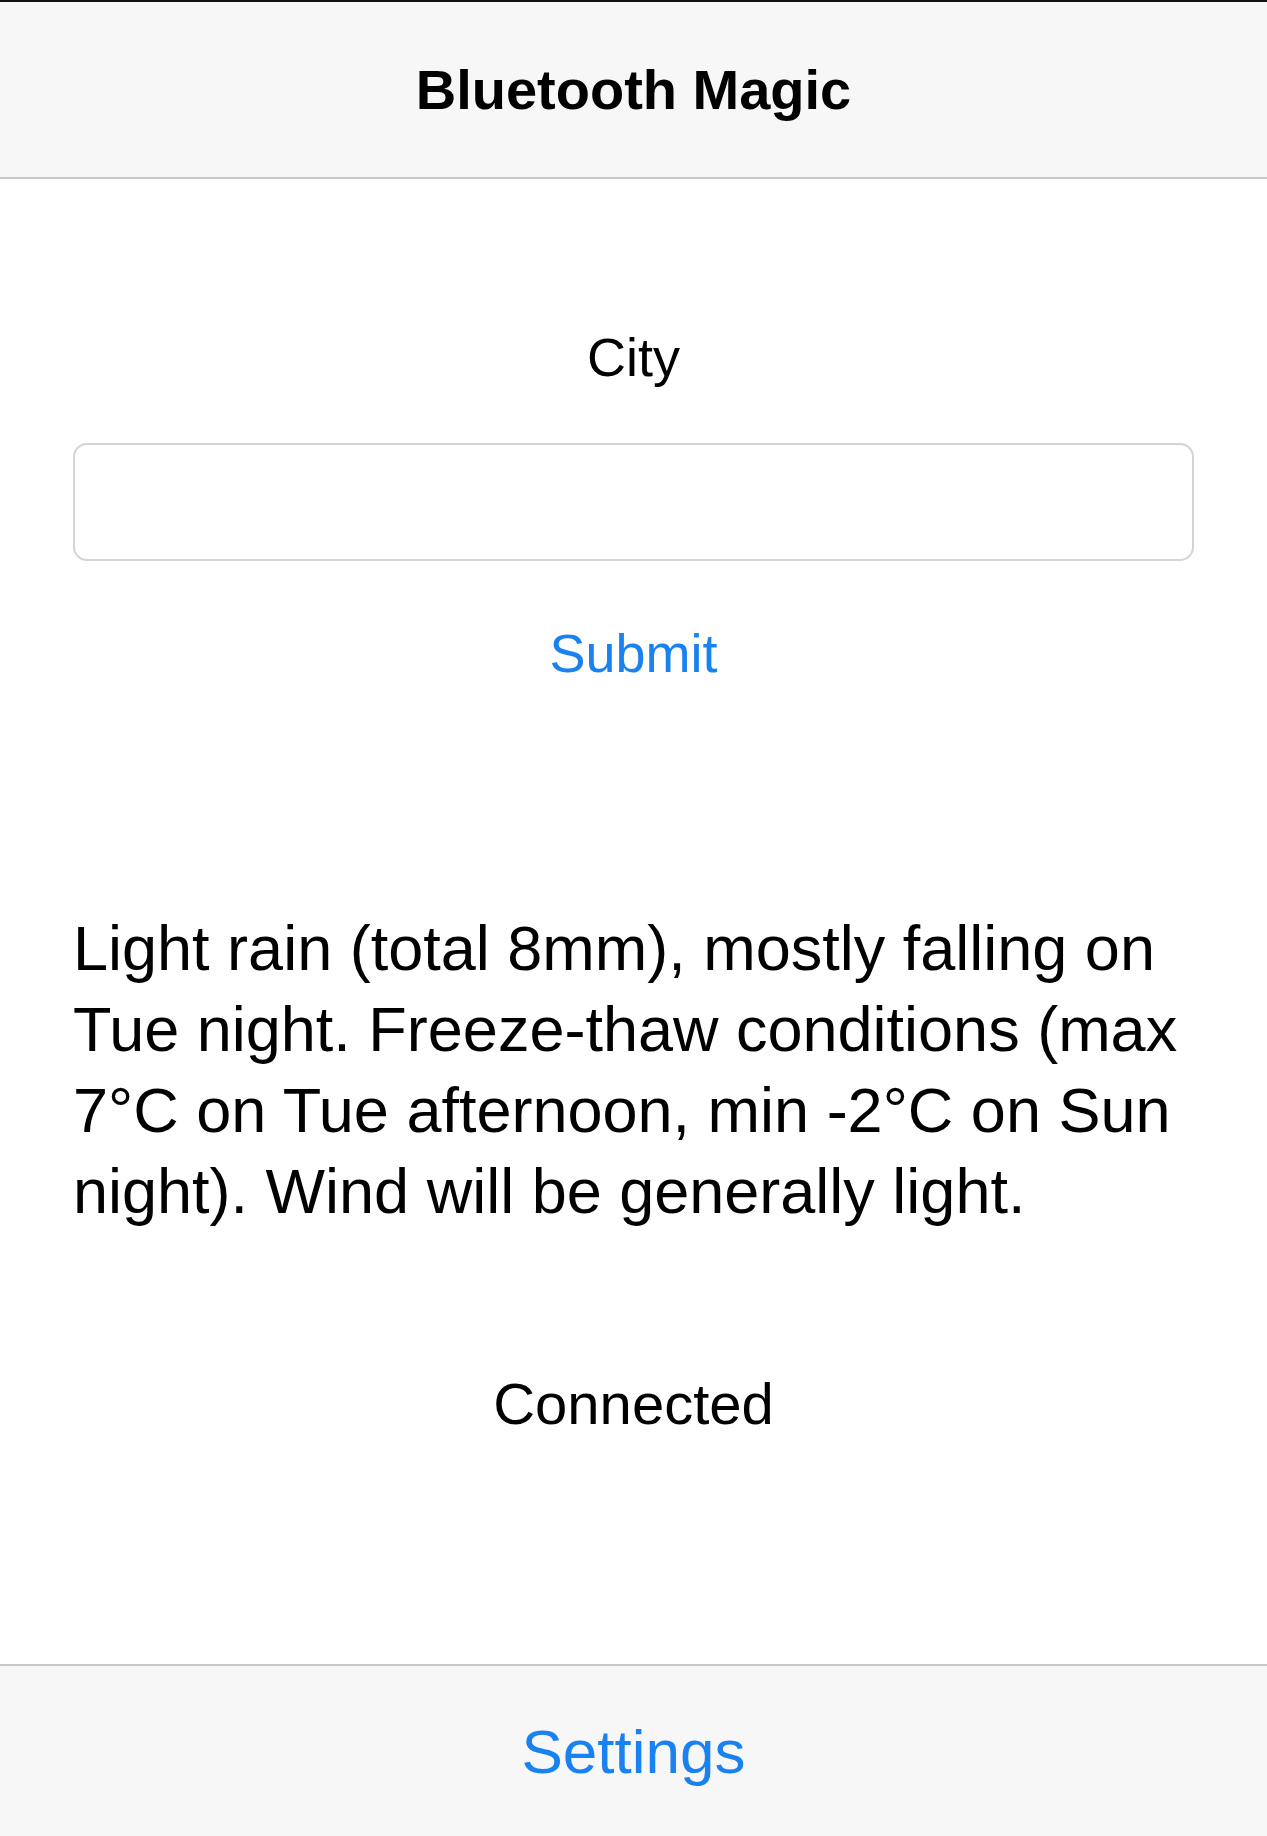 The image size is (1267, 1836). Describe the element at coordinates (633, 502) in the screenshot. I see `city-input-field` at that location.